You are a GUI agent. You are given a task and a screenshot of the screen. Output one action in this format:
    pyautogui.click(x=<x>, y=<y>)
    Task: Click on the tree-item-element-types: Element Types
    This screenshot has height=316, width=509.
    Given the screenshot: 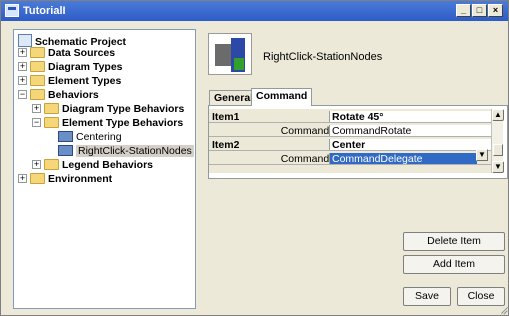 What is the action you would take?
    pyautogui.click(x=75, y=81)
    